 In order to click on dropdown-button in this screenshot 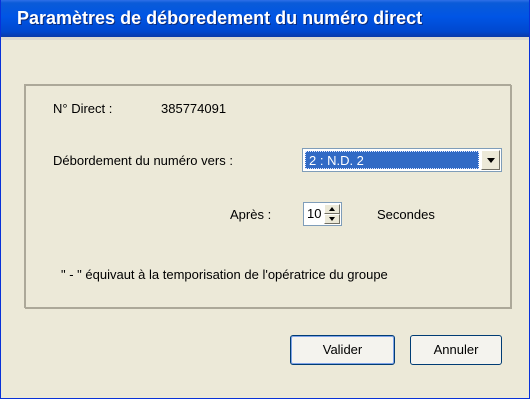, I will do `click(490, 160)`.